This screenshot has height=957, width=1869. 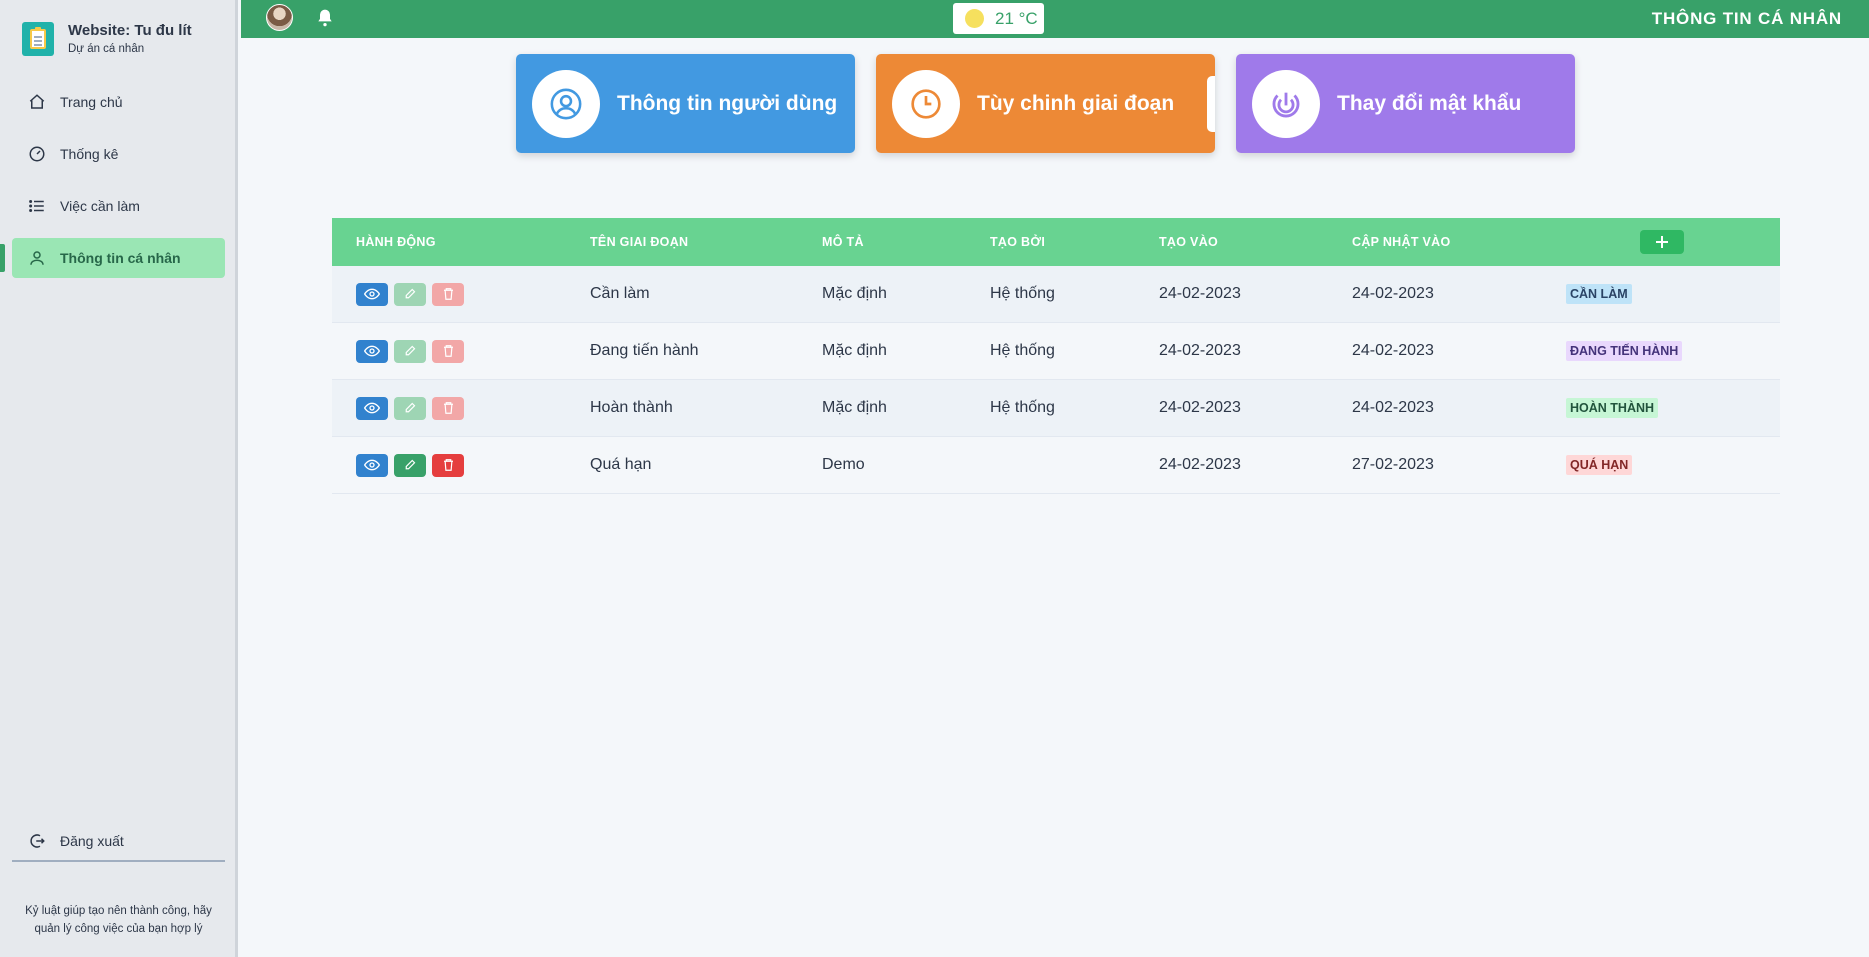 What do you see at coordinates (37, 841) in the screenshot?
I see `logout-icon` at bounding box center [37, 841].